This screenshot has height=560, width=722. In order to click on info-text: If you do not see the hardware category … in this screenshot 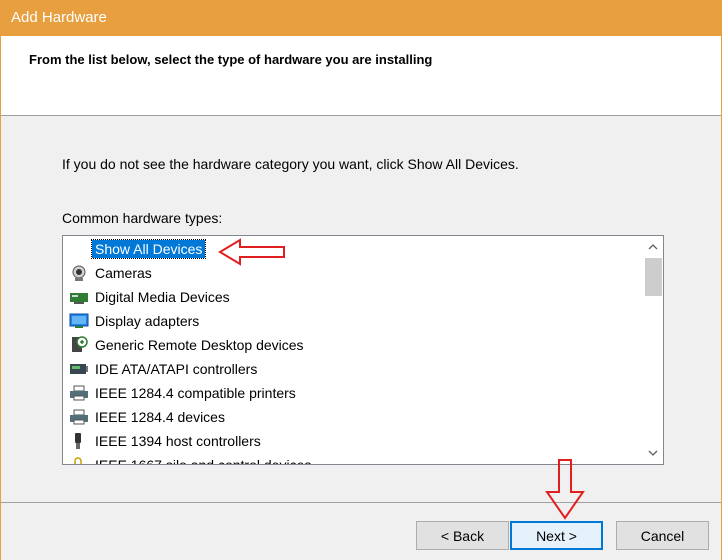, I will do `click(290, 164)`.